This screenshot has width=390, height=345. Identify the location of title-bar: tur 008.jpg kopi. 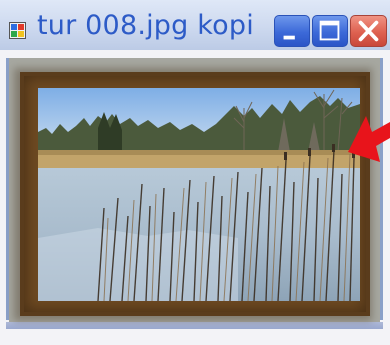
(195, 25).